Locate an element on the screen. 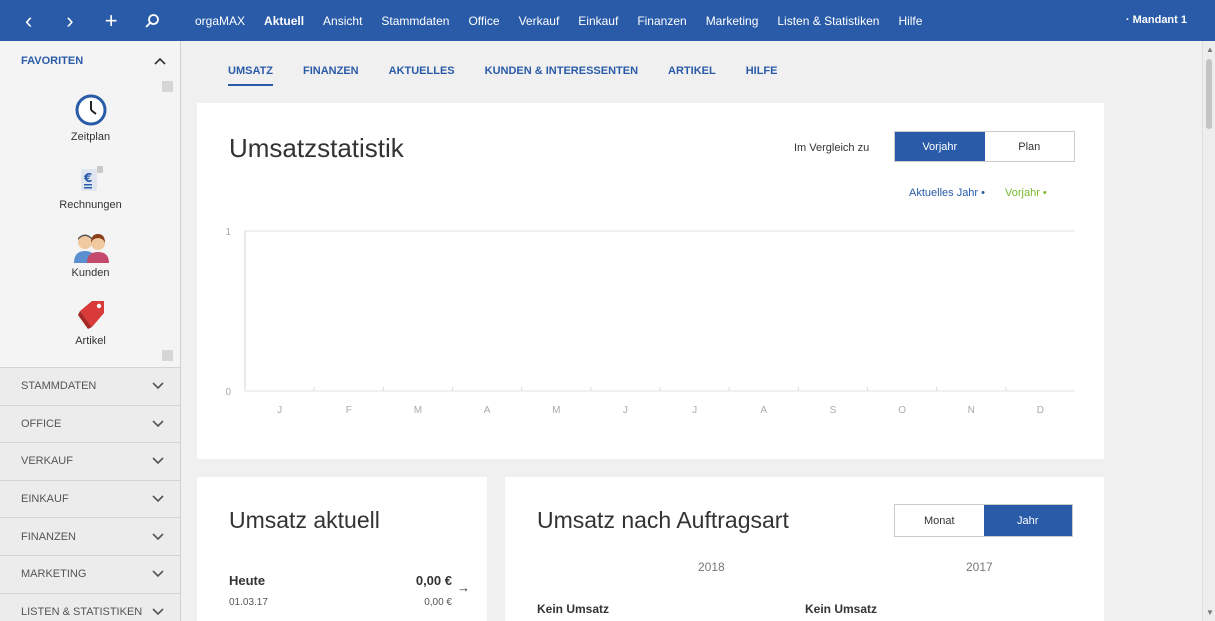  sidebar-section-listen-statistiken: LISTEN & STATISTIKEN is located at coordinates (90, 606).